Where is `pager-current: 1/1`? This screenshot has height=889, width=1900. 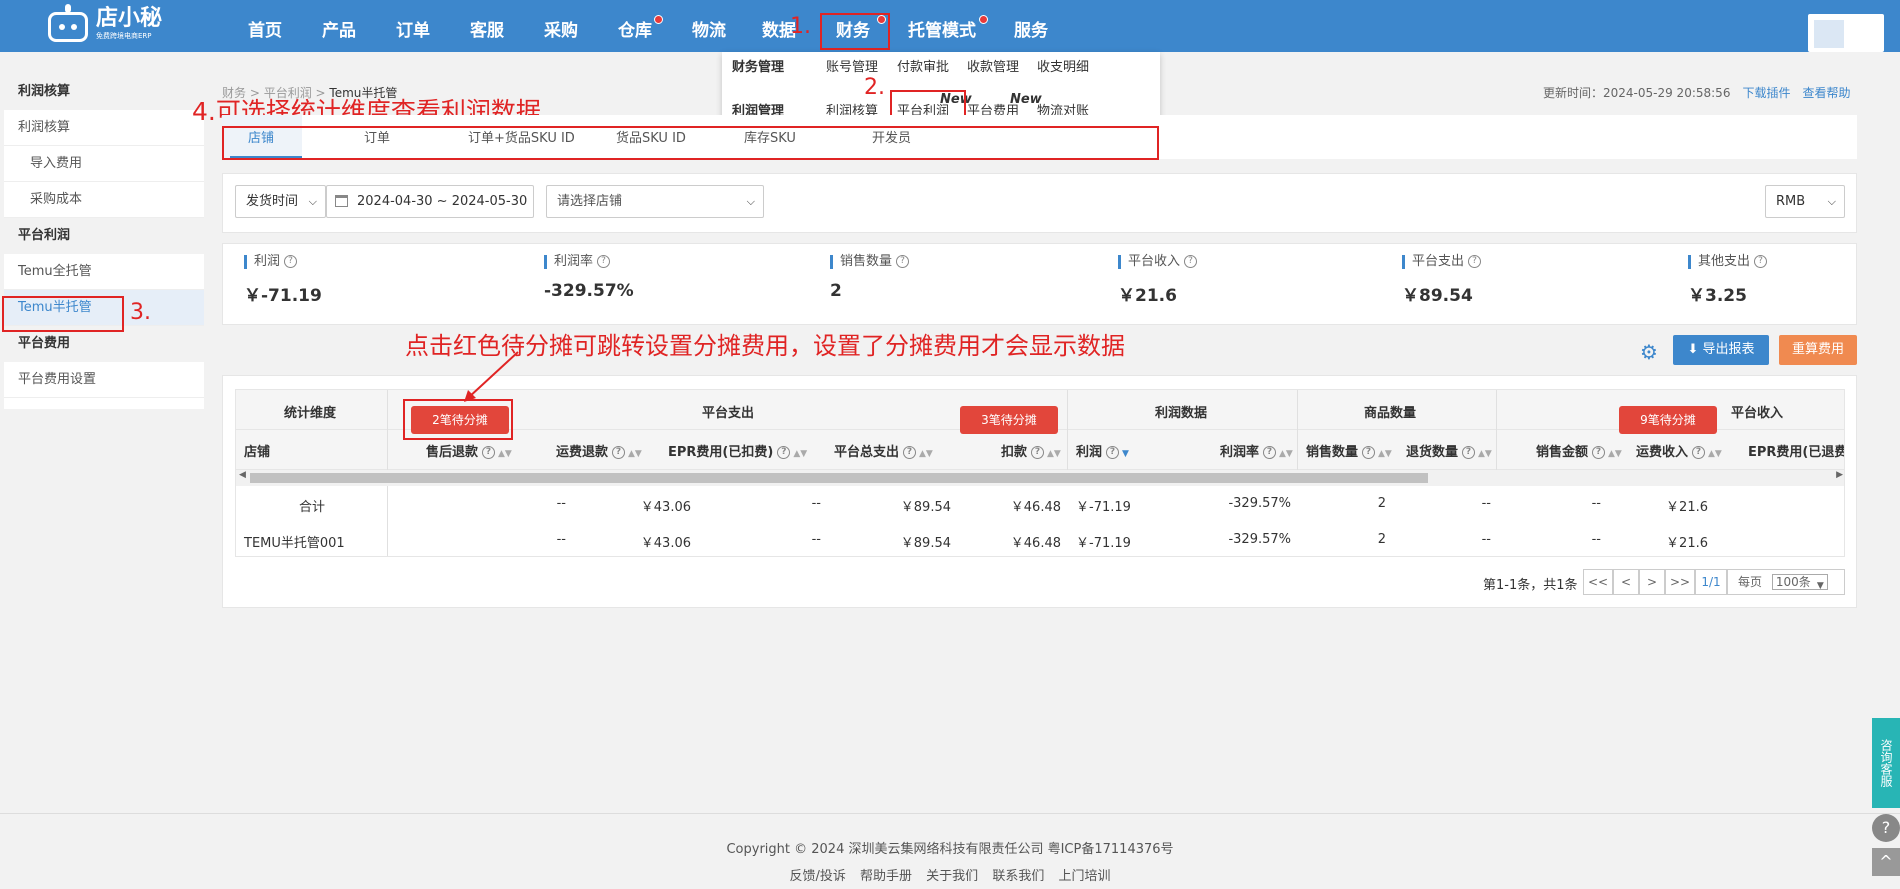
pager-current: 1/1 is located at coordinates (1711, 582).